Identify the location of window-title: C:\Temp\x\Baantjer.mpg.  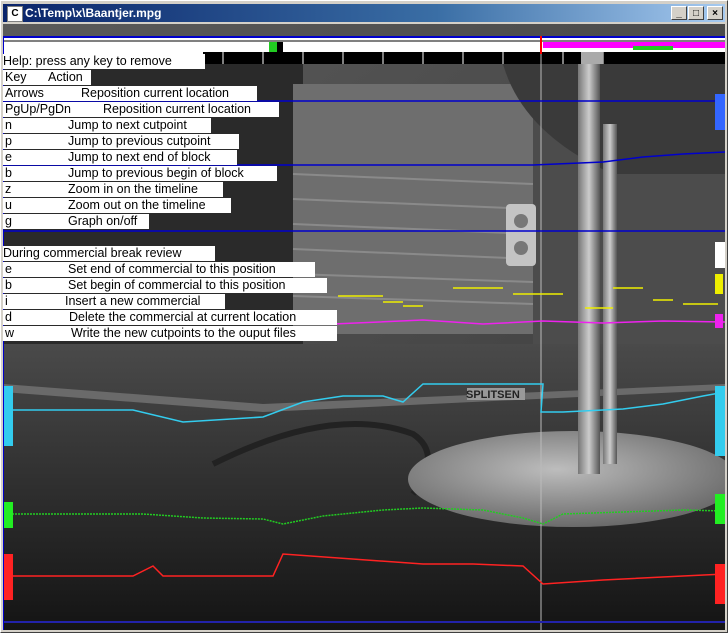
(93, 13).